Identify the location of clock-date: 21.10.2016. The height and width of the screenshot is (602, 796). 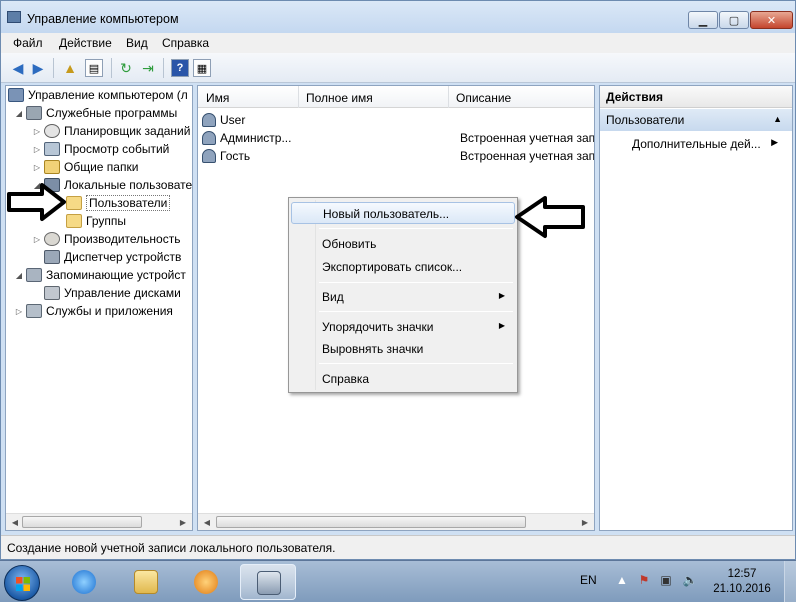
(742, 589).